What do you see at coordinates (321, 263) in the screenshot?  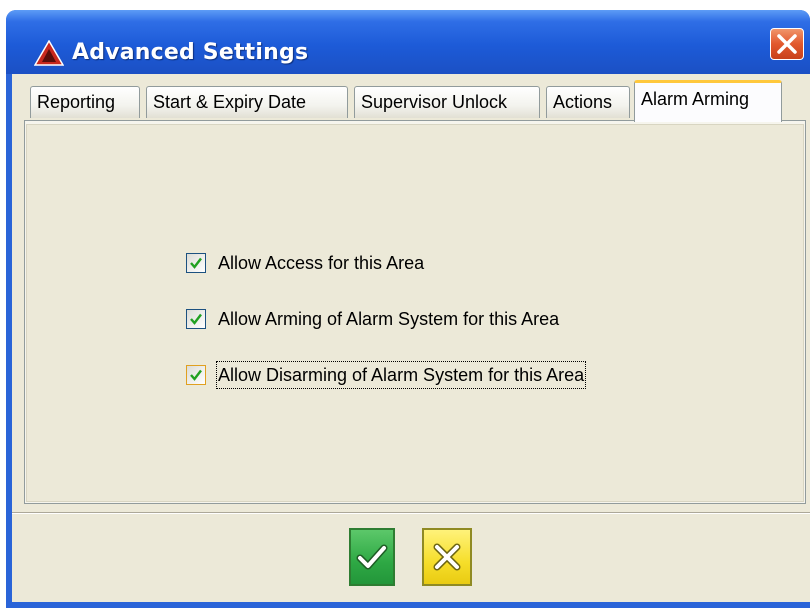 I see `checkbox-label: Allow Access for this Area` at bounding box center [321, 263].